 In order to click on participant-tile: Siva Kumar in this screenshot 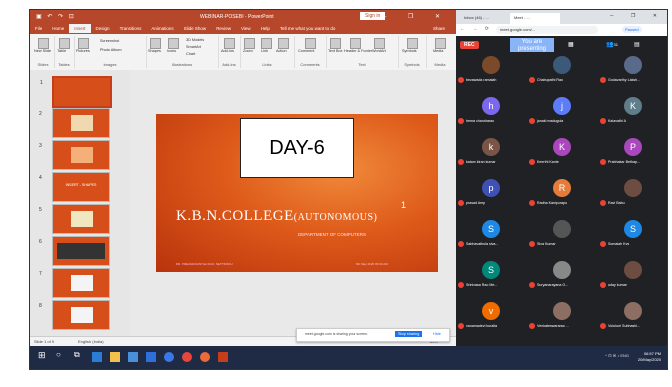, I will do `click(562, 235)`.